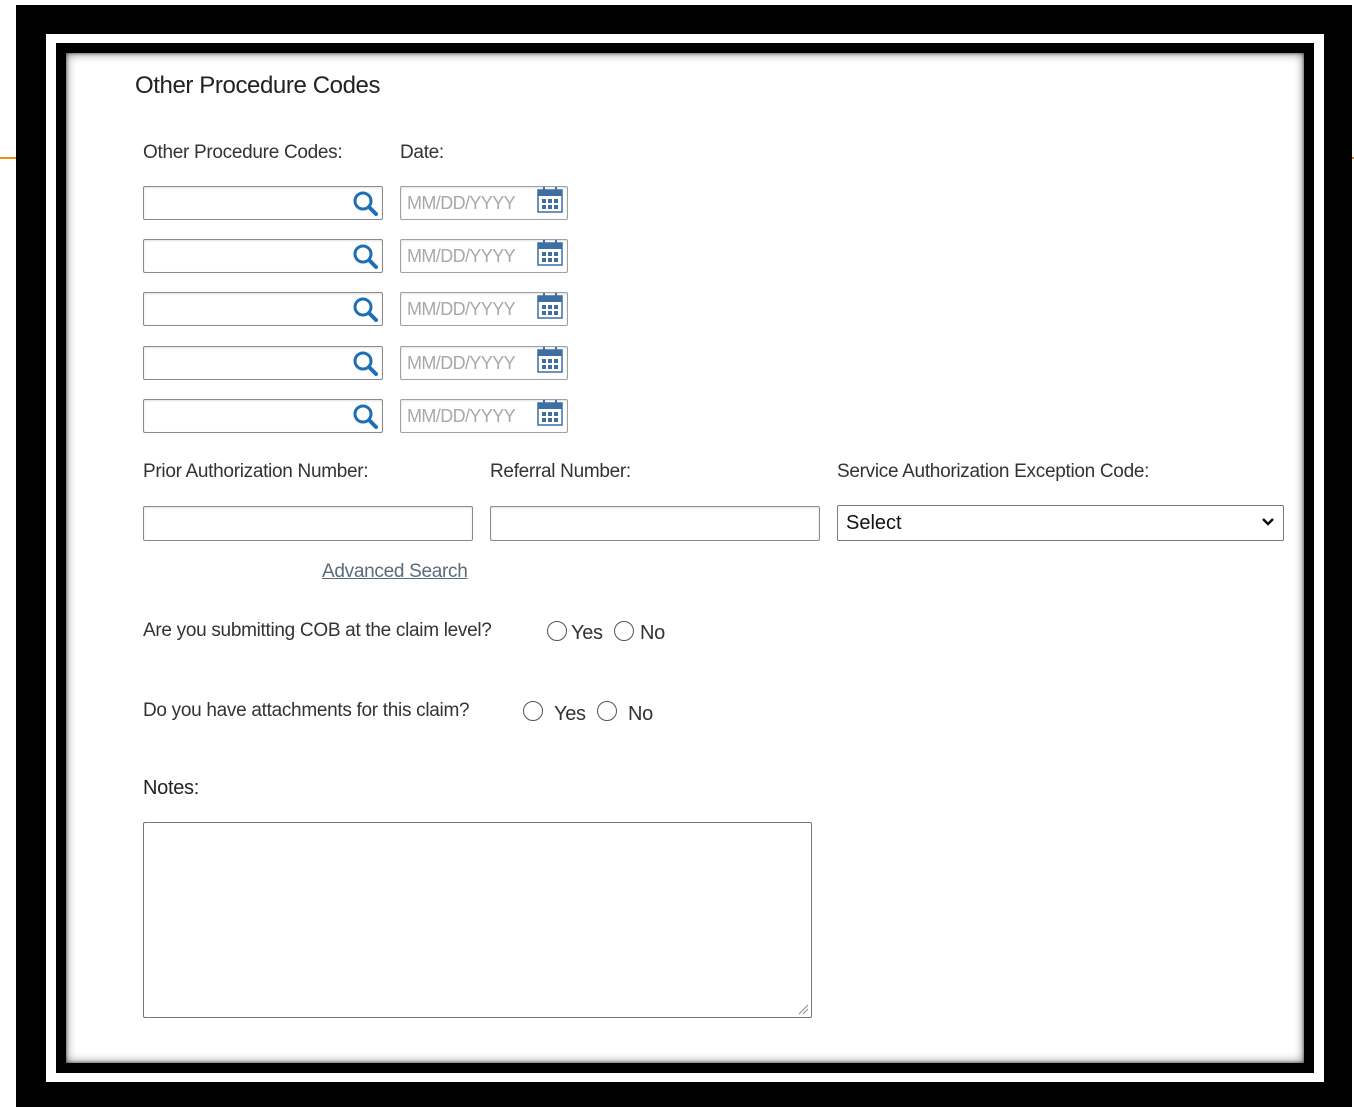 The image size is (1354, 1107). I want to click on exception-code-selected: Select, so click(874, 523).